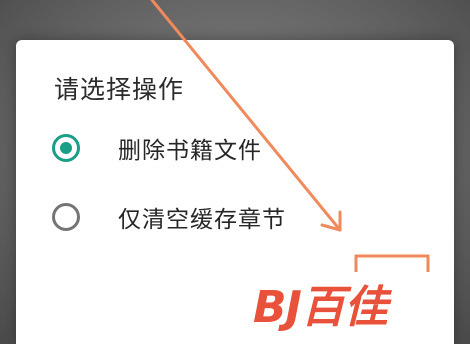  Describe the element at coordinates (190, 151) in the screenshot. I see `option-label: 删除书籍文件` at that location.